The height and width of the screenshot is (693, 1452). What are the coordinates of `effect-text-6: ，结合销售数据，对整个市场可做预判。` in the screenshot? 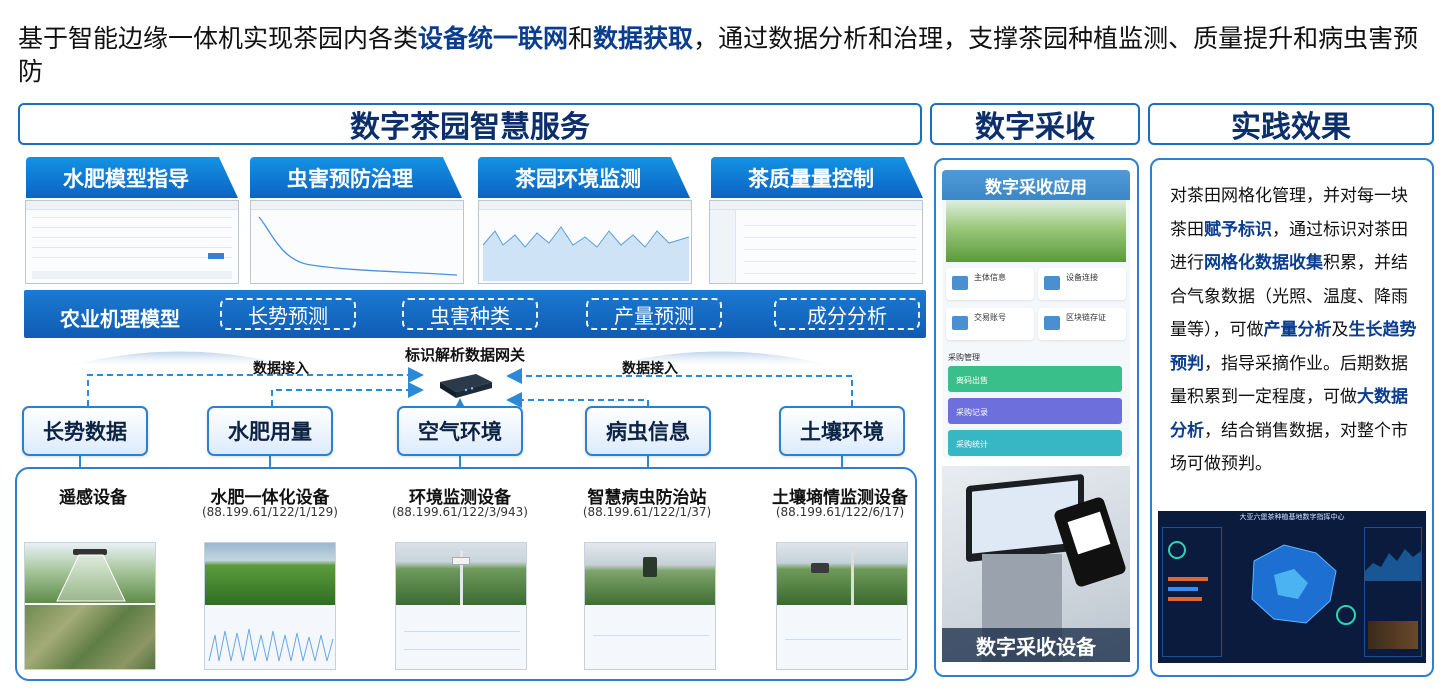 It's located at (1289, 447).